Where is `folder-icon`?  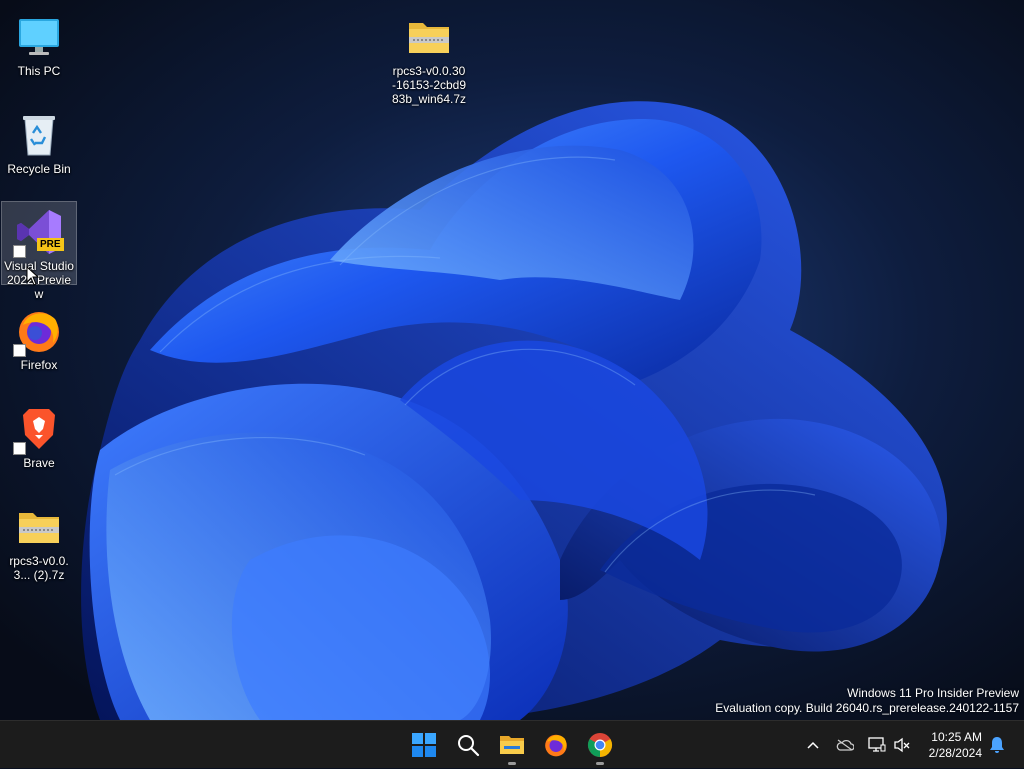 folder-icon is located at coordinates (512, 745).